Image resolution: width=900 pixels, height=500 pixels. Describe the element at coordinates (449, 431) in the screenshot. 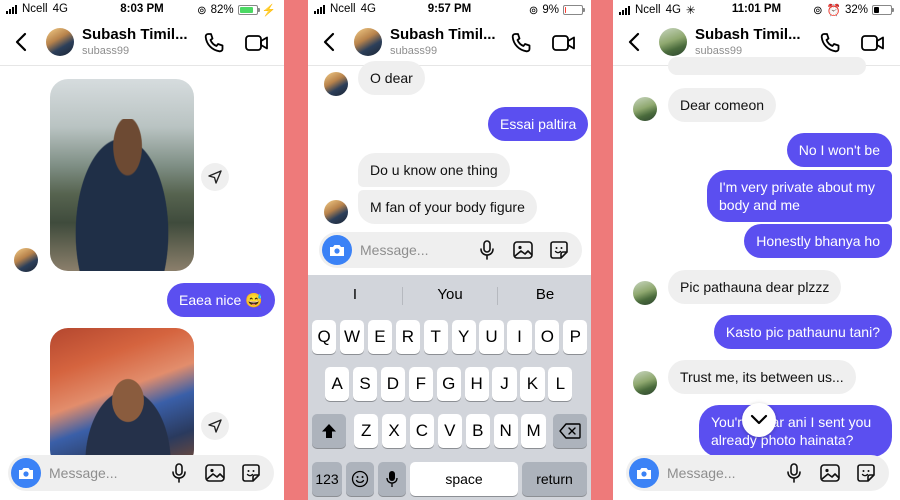

I see `key: V` at that location.